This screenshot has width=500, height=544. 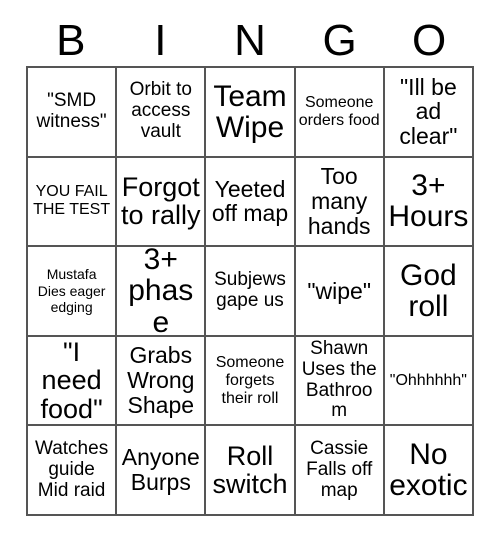 I want to click on bingo-cell-text: Cassie Falls off map, so click(x=339, y=469).